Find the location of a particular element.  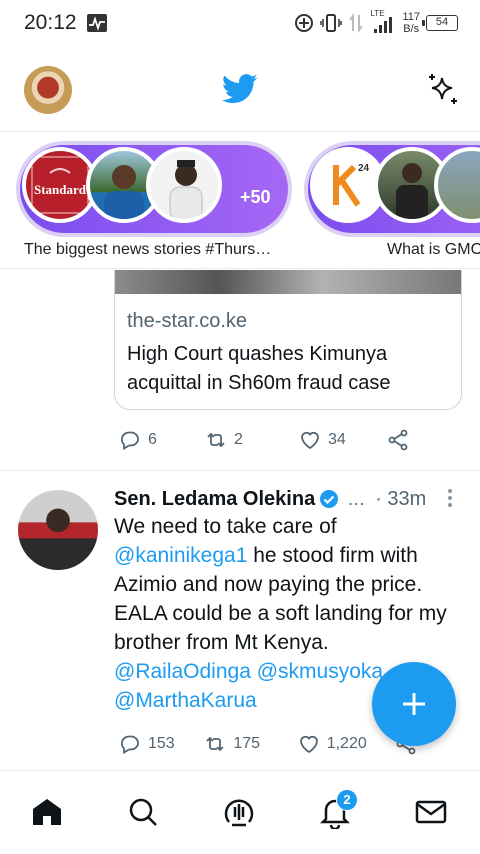

like-count: 1,220 is located at coordinates (346, 743).